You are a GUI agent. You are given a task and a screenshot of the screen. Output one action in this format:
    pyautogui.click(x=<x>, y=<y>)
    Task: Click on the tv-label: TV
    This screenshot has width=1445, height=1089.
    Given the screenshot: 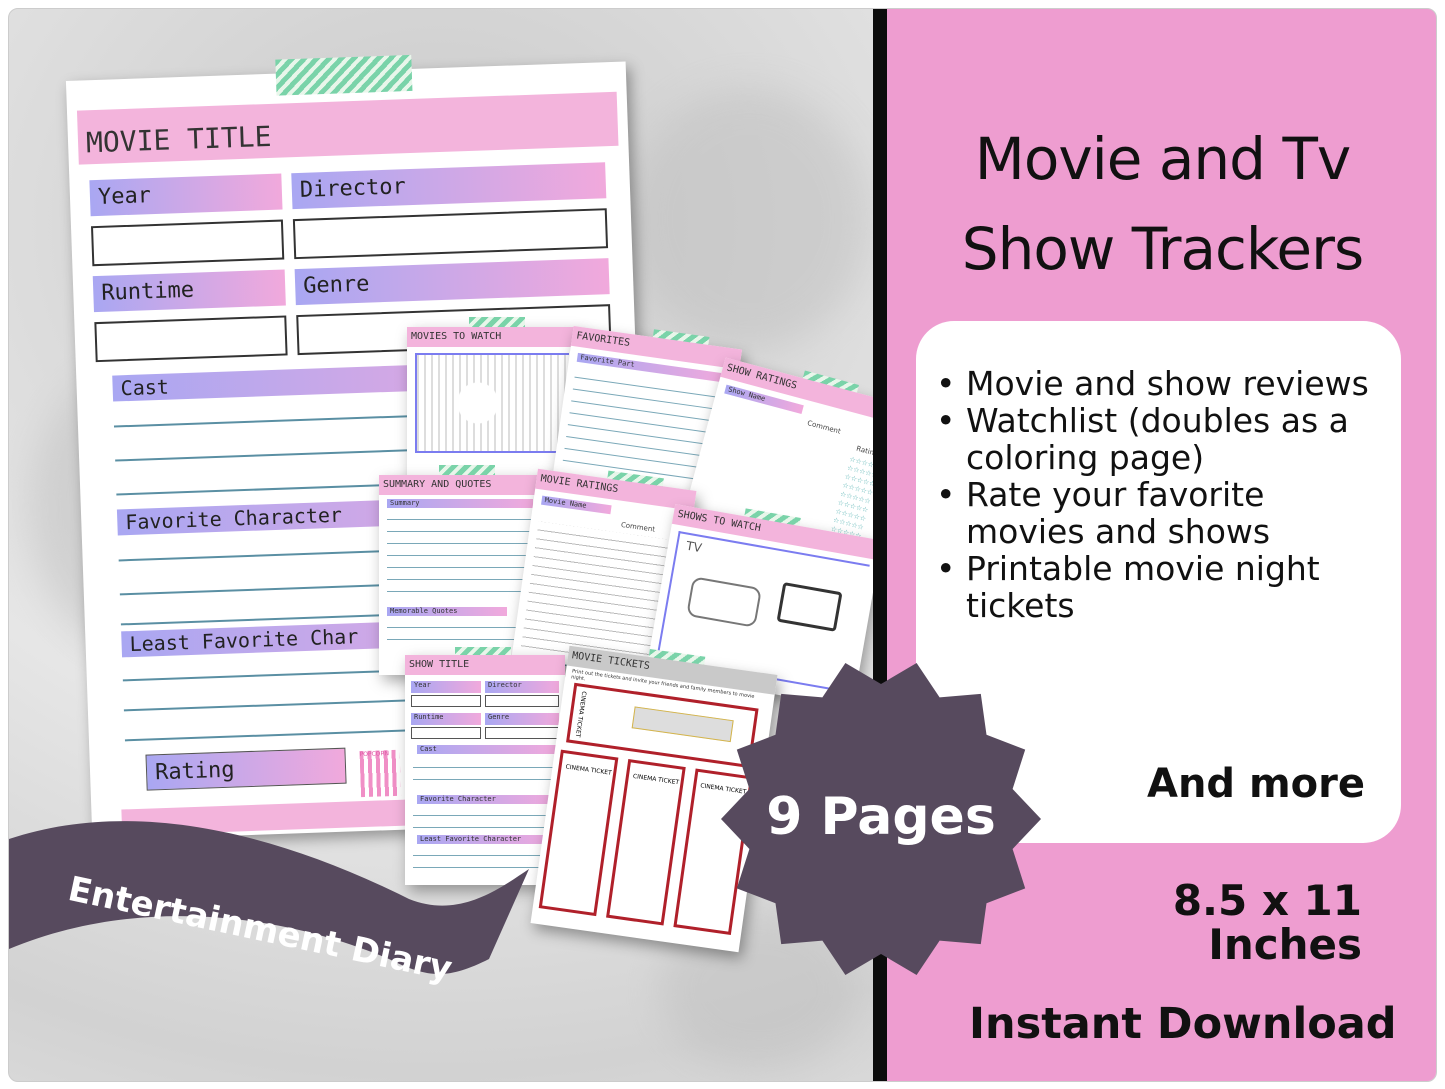 What is the action you would take?
    pyautogui.click(x=694, y=547)
    